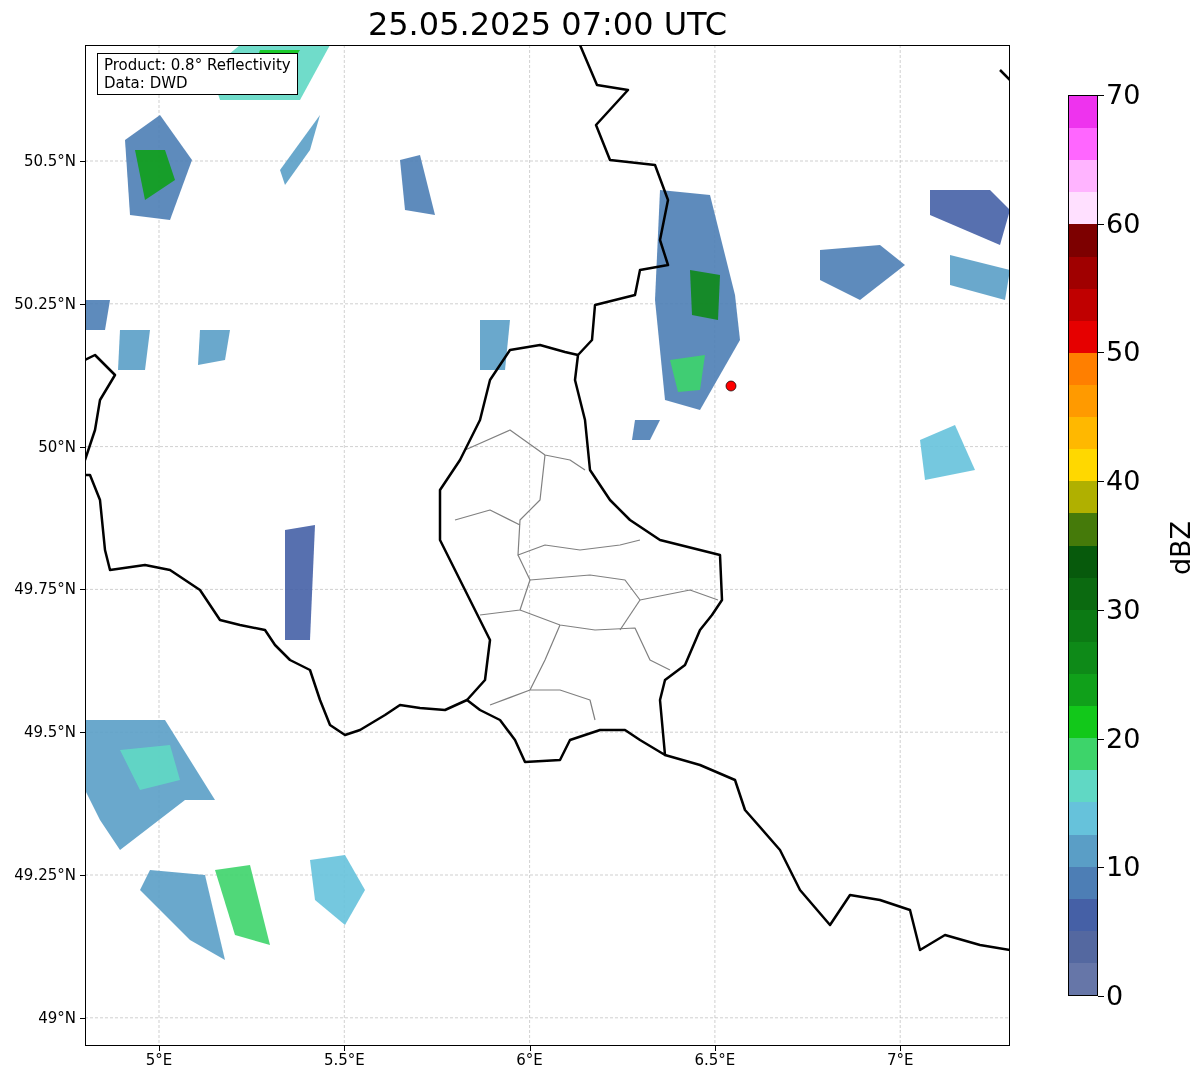 The height and width of the screenshot is (1081, 1202). I want to click on colorbar-tick-label: 30, so click(1123, 609).